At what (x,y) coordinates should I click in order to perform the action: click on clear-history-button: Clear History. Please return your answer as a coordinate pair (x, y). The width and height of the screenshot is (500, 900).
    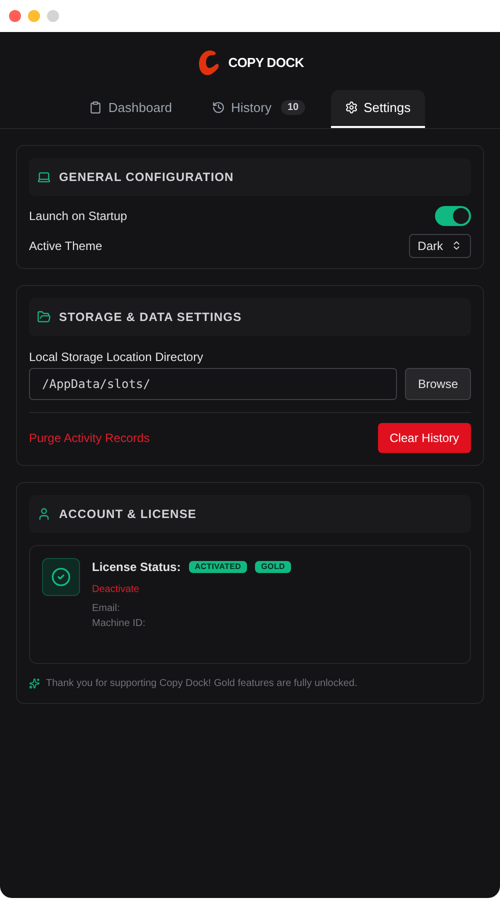
    Looking at the image, I should click on (424, 437).